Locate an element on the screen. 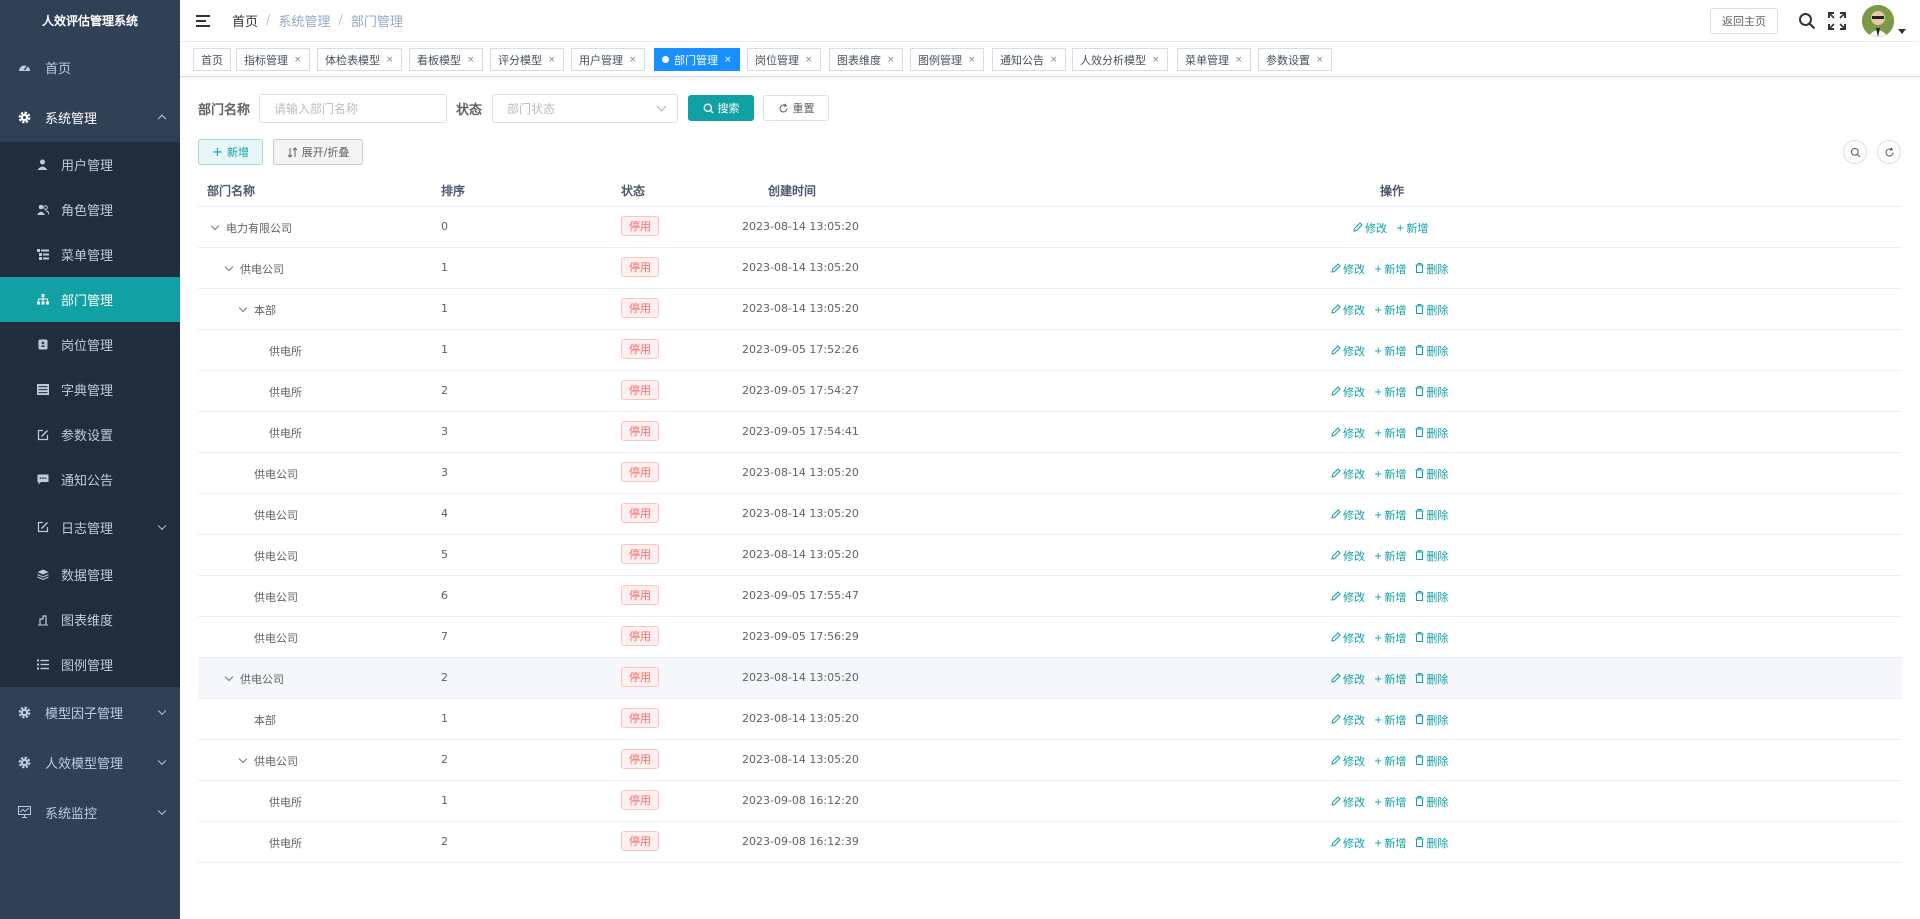 The width and height of the screenshot is (1920, 919). back-home-button: 返回主页 is located at coordinates (1744, 21).